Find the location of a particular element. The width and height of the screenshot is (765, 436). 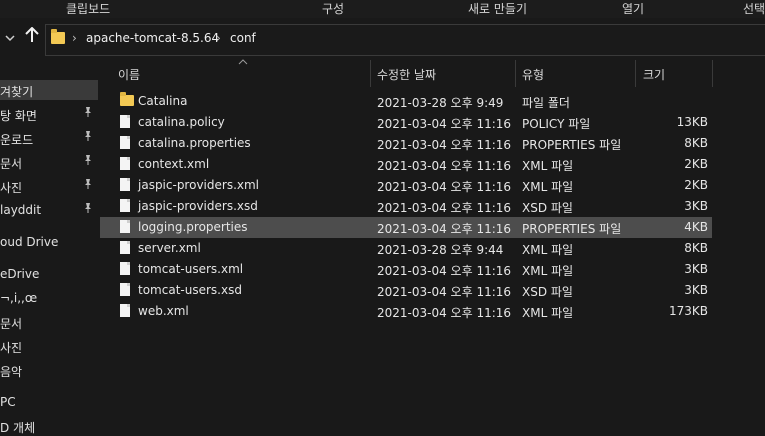

sidebar-item: oud Drive is located at coordinates (49, 242).